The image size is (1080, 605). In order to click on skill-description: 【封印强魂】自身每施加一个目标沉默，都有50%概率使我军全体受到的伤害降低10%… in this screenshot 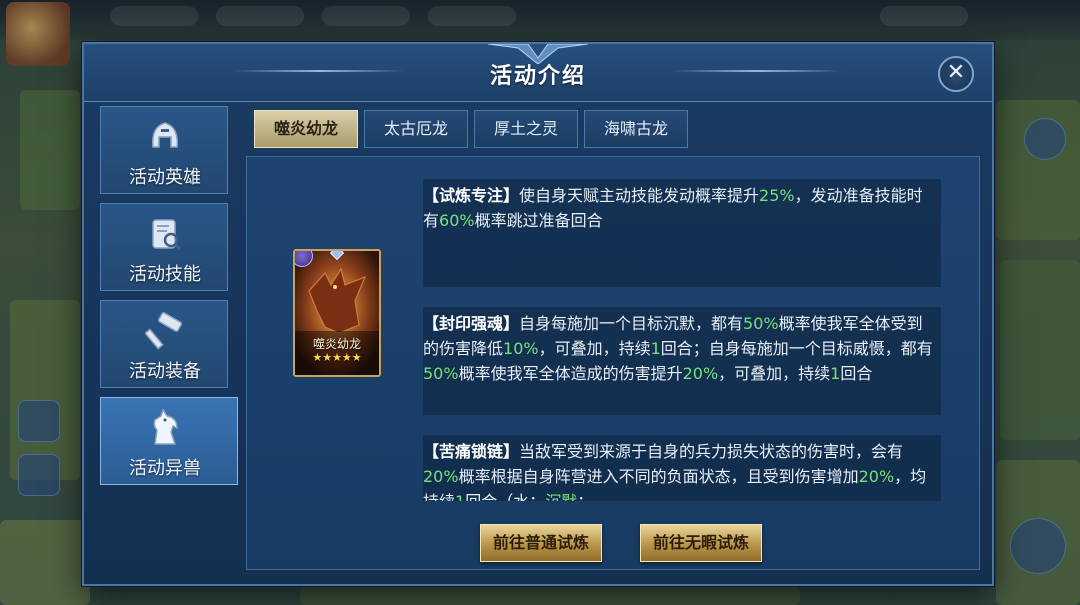, I will do `click(678, 348)`.